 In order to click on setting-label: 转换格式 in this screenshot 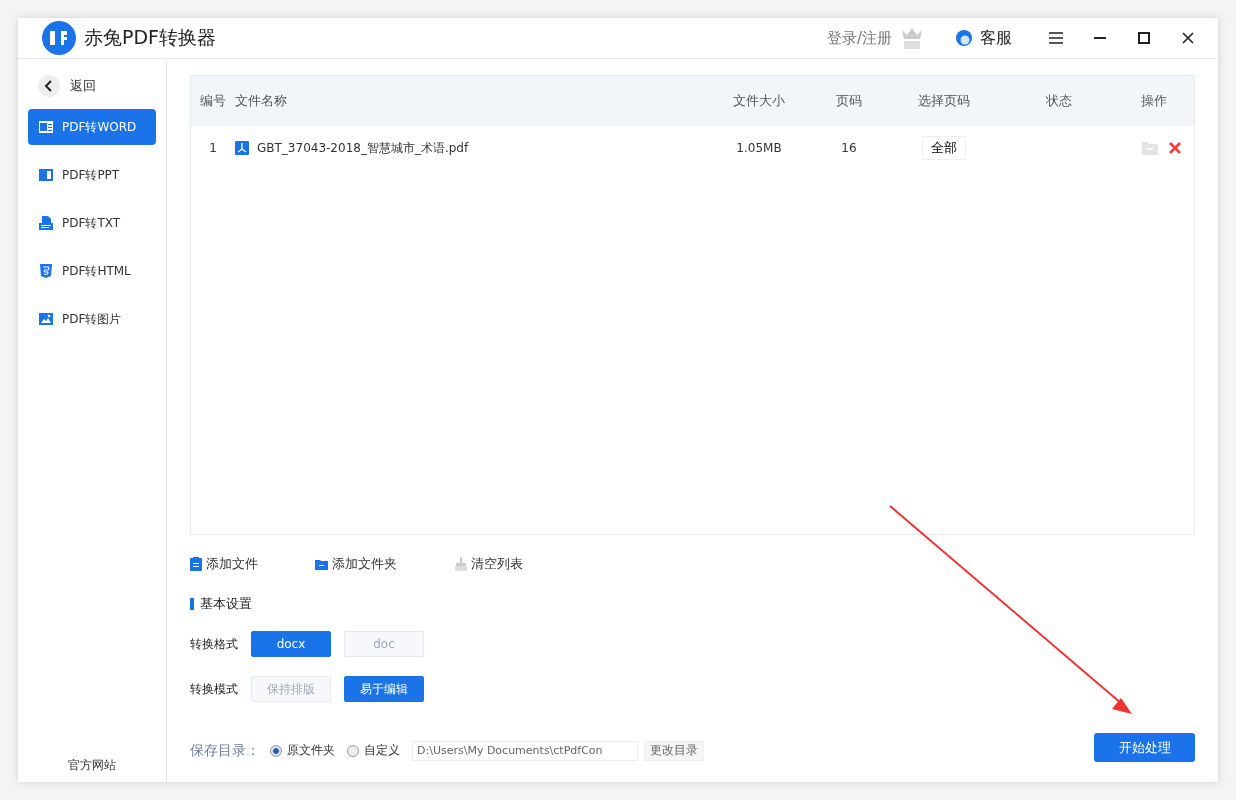, I will do `click(214, 644)`.